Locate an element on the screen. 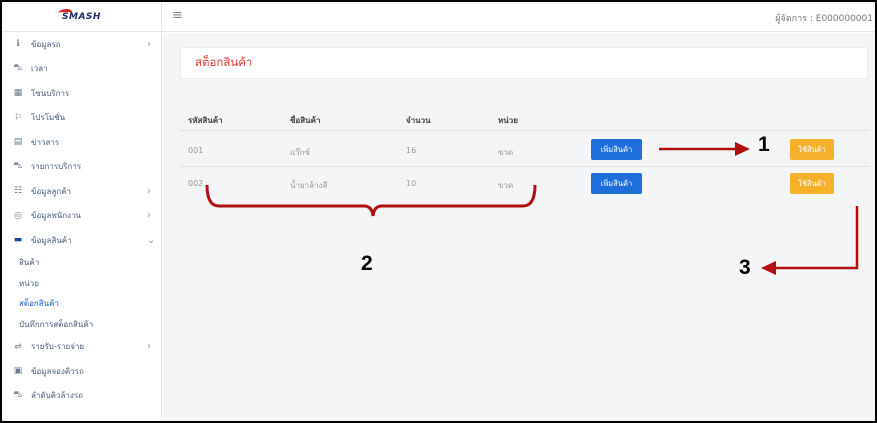 The image size is (877, 423). sidebar-item-employees: ◎ ข้อมูลพนักงาน › is located at coordinates (81, 216).